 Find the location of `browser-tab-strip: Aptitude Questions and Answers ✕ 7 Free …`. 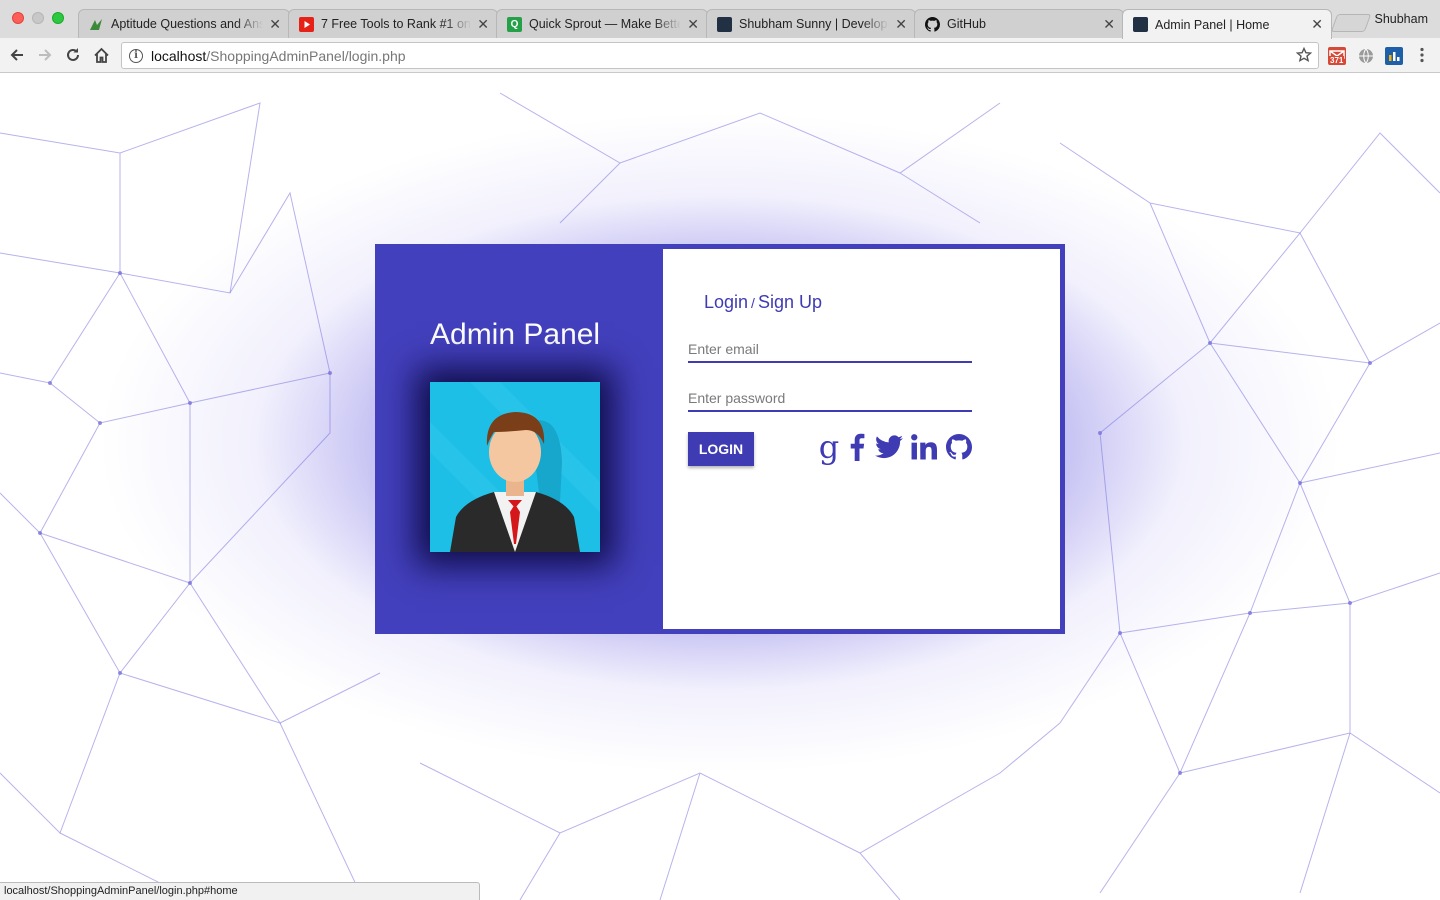

browser-tab-strip: Aptitude Questions and Answers ✕ 7 Free … is located at coordinates (720, 19).